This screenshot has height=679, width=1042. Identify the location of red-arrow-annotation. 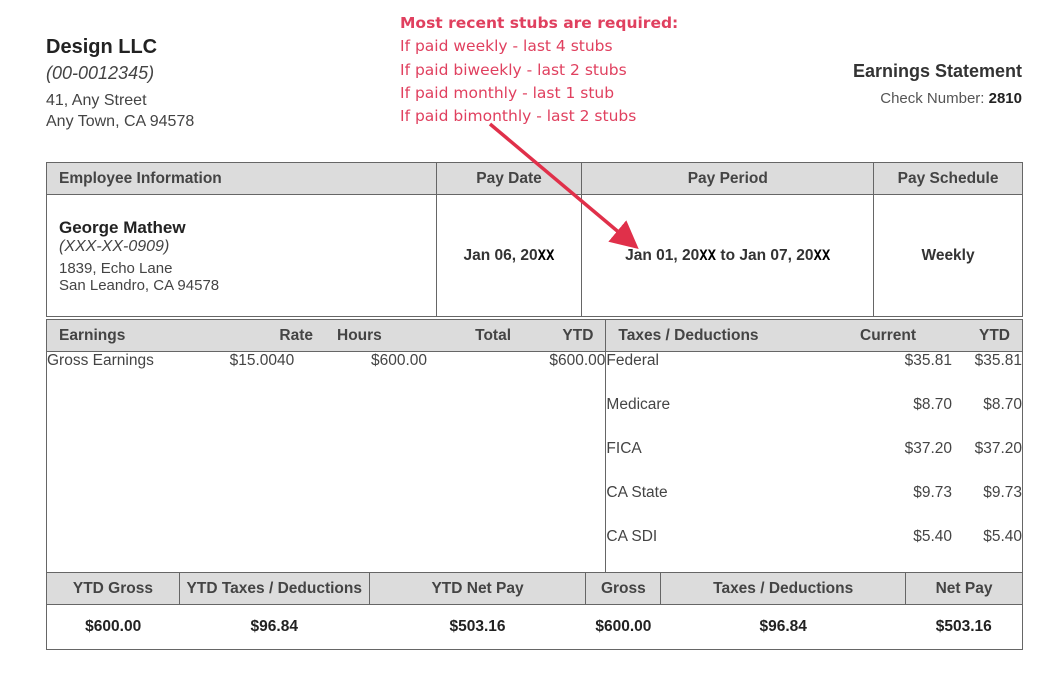
(563, 186).